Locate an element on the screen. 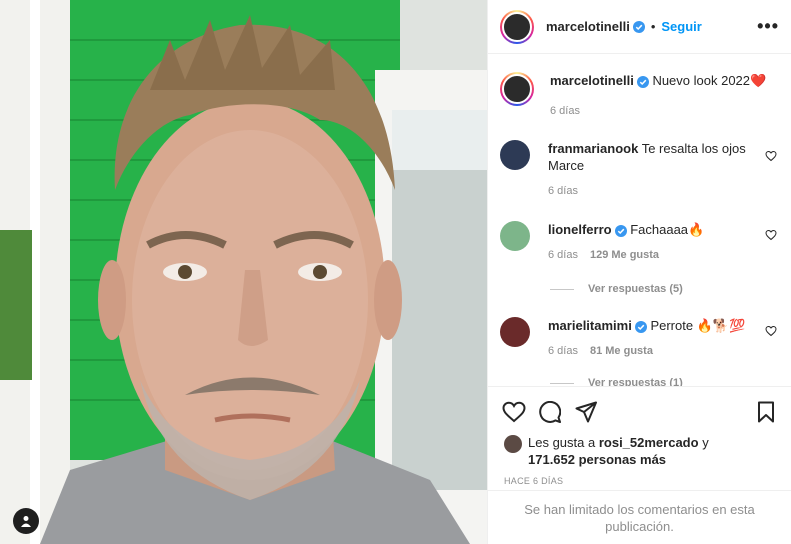 Image resolution: width=791 pixels, height=544 pixels. view-replies-label: Ver respuestas (1) is located at coordinates (635, 381).